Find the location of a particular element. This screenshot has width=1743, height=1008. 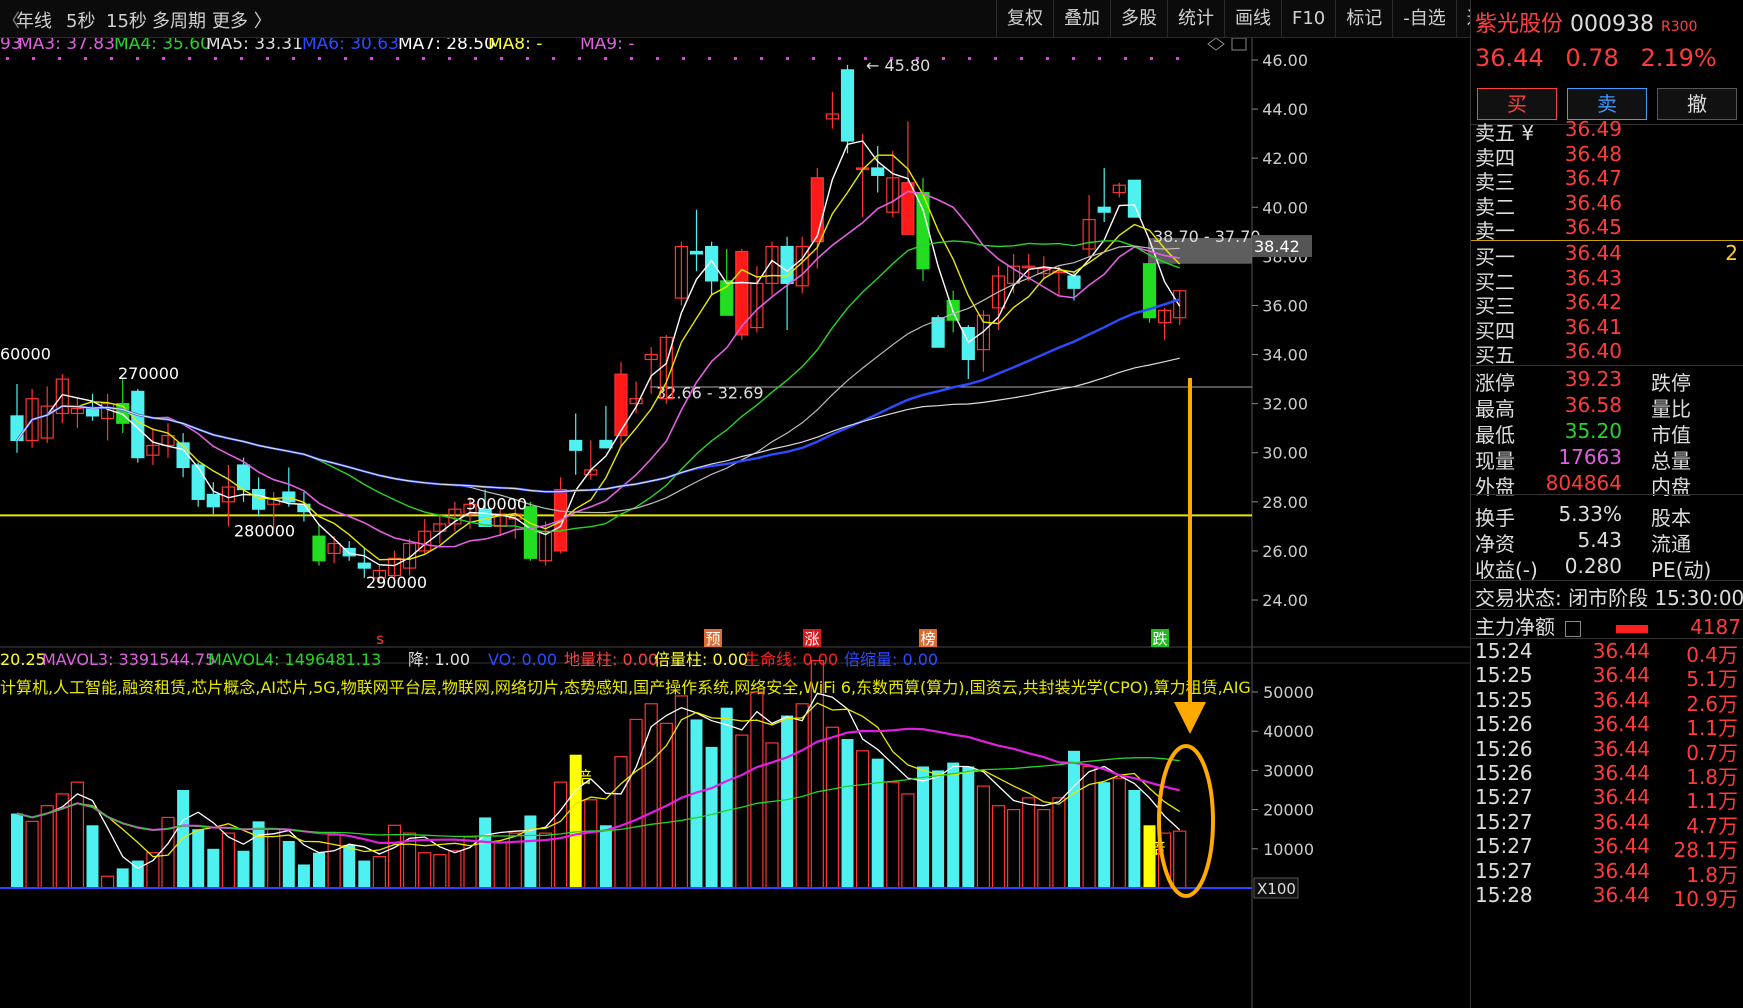

tab-multi-period: 多周期 is located at coordinates (179, 20).